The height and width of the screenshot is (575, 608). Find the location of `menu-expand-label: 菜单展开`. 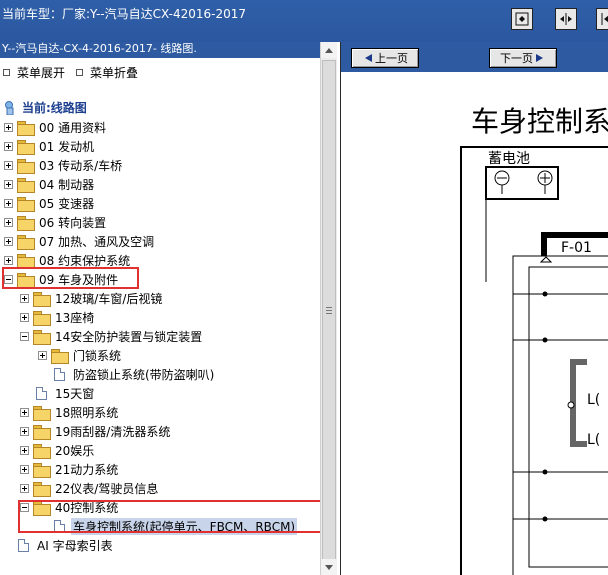

menu-expand-label: 菜单展开 is located at coordinates (41, 73).